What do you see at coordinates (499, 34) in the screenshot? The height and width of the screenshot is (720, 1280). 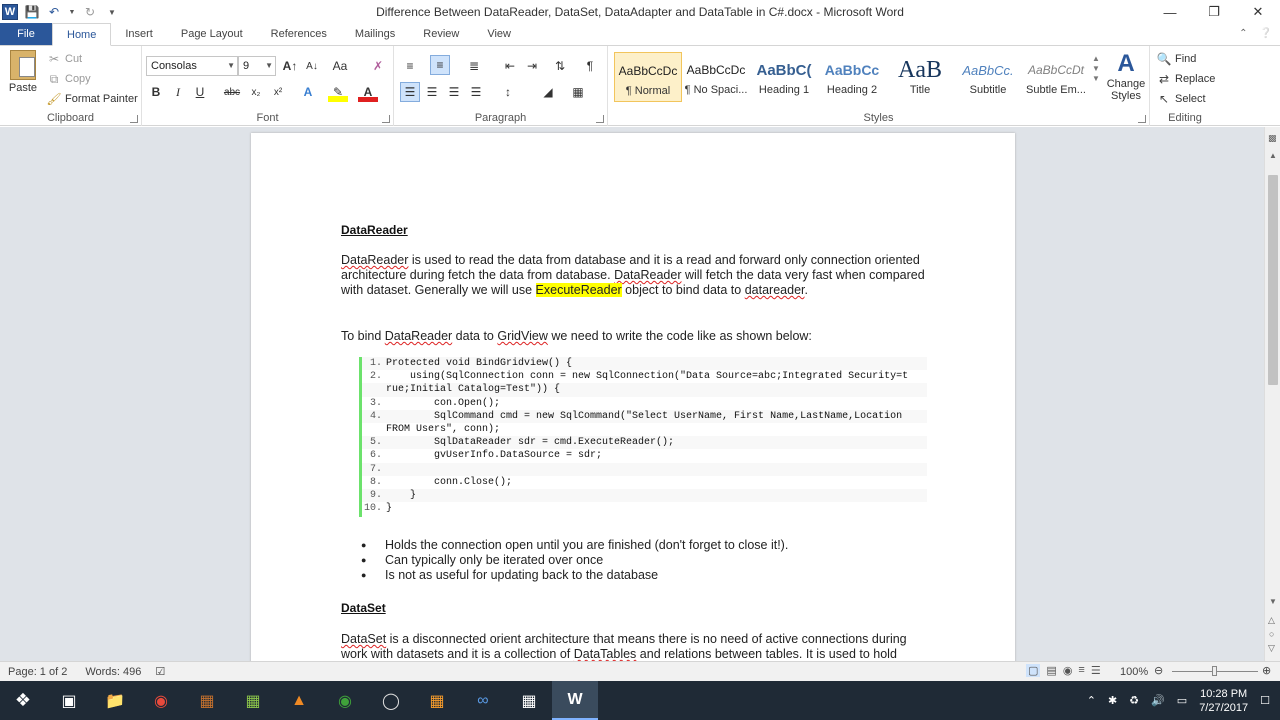 I see `tab-view: View` at bounding box center [499, 34].